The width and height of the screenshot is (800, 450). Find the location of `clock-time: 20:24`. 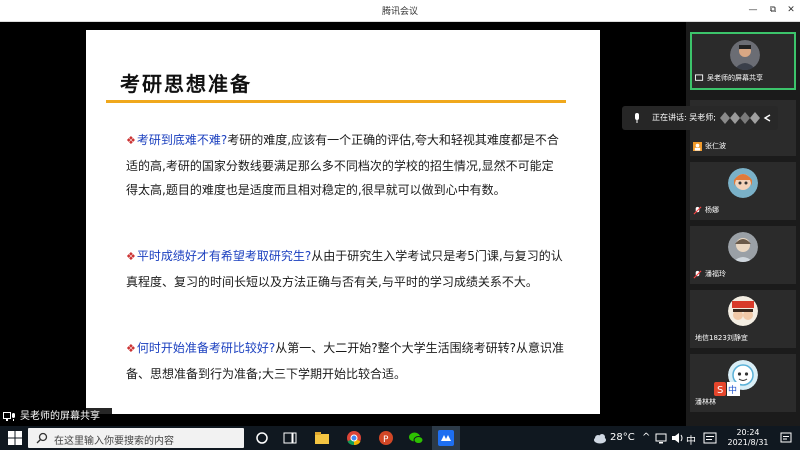

clock-time: 20:24 is located at coordinates (748, 432).